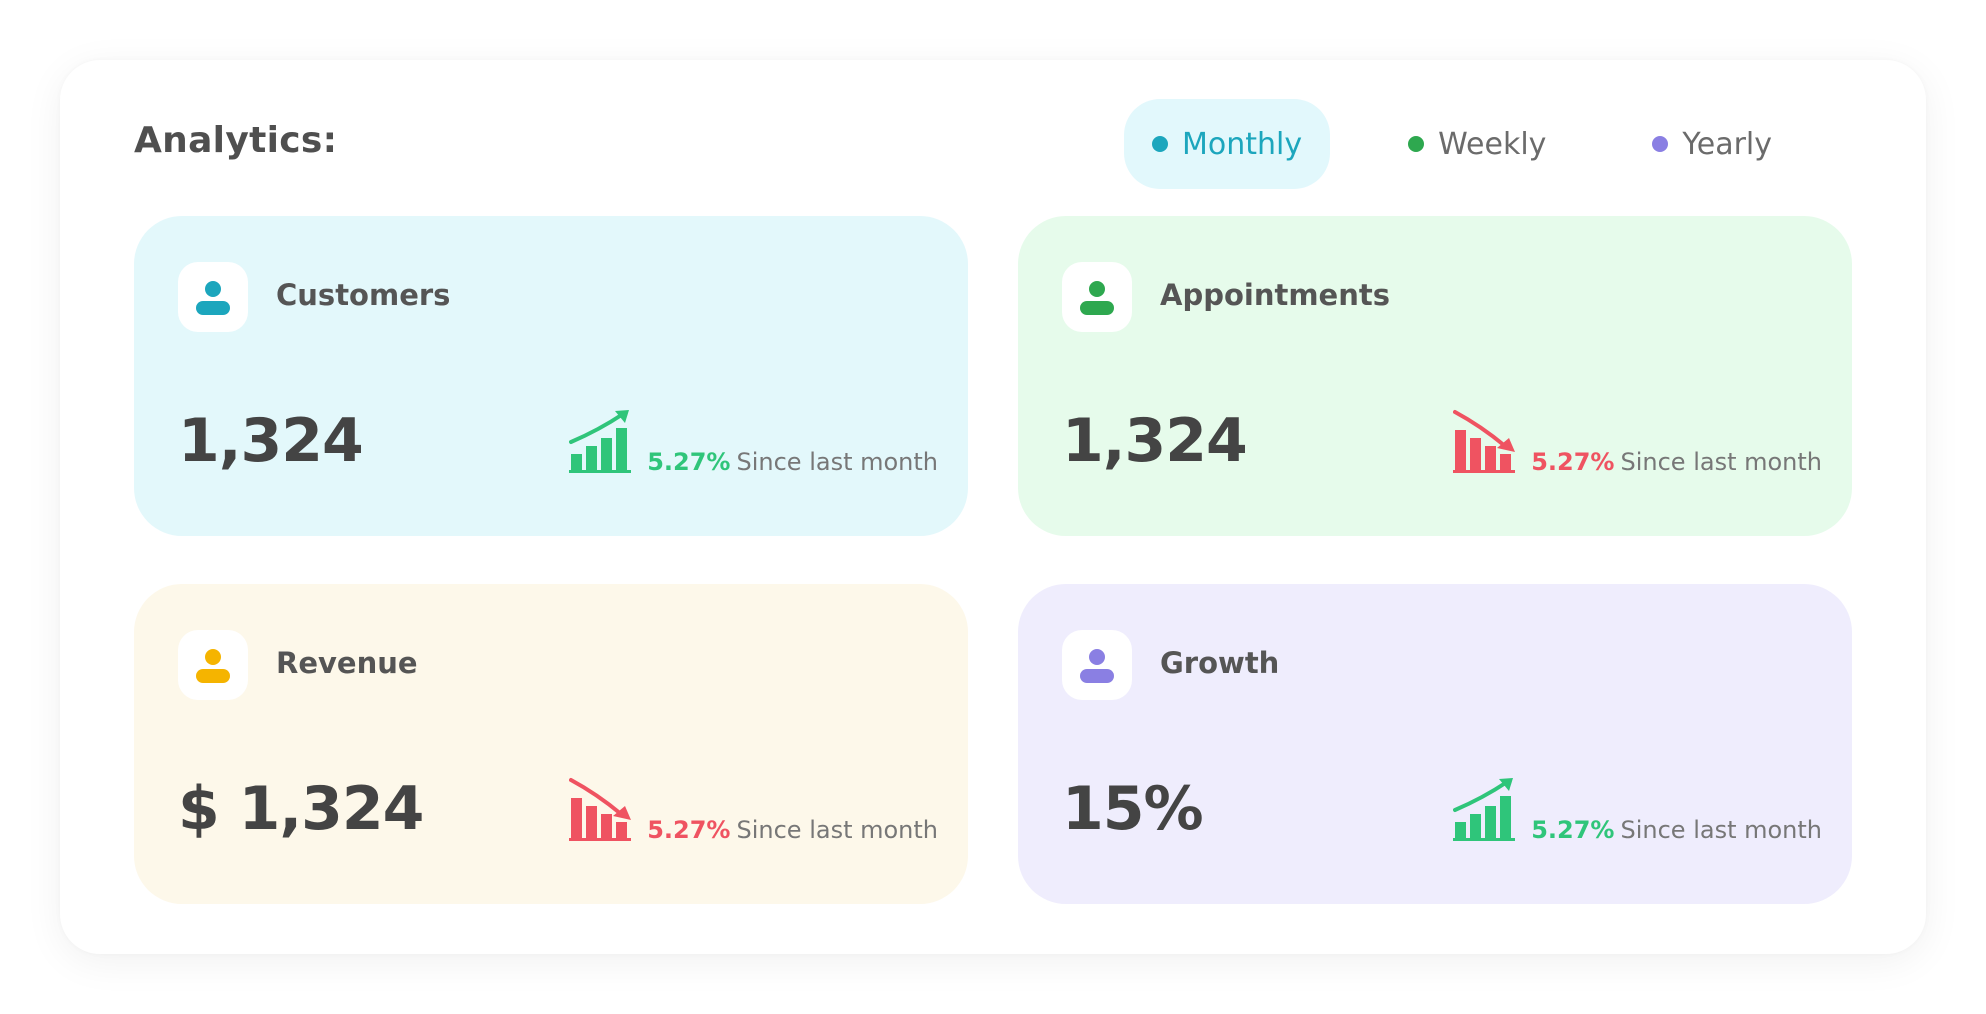 The height and width of the screenshot is (1014, 1986). I want to click on monthly-dot-icon, so click(1160, 144).